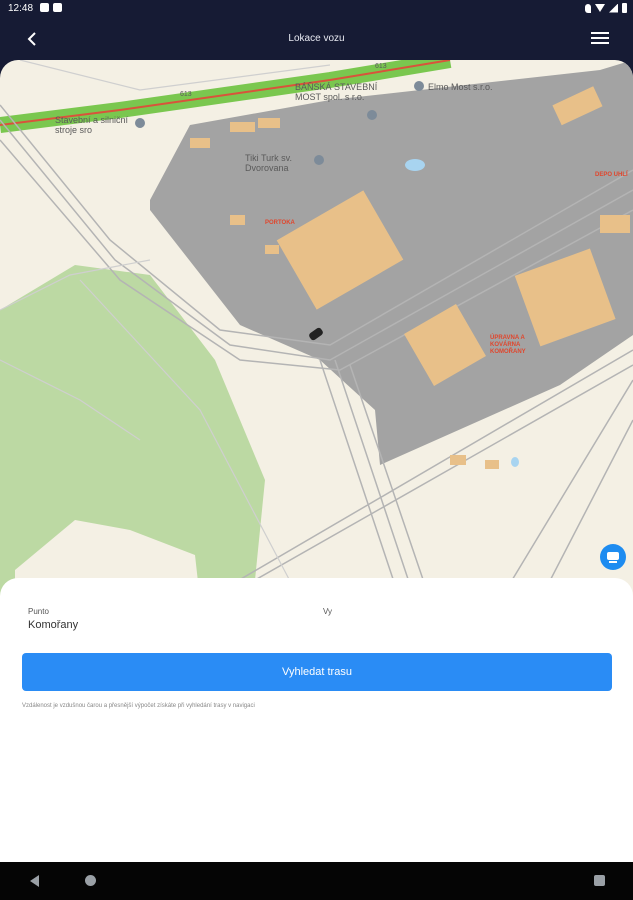  What do you see at coordinates (268, 163) in the screenshot?
I see `place-label: Tiki Turk sv. Dvorovana` at bounding box center [268, 163].